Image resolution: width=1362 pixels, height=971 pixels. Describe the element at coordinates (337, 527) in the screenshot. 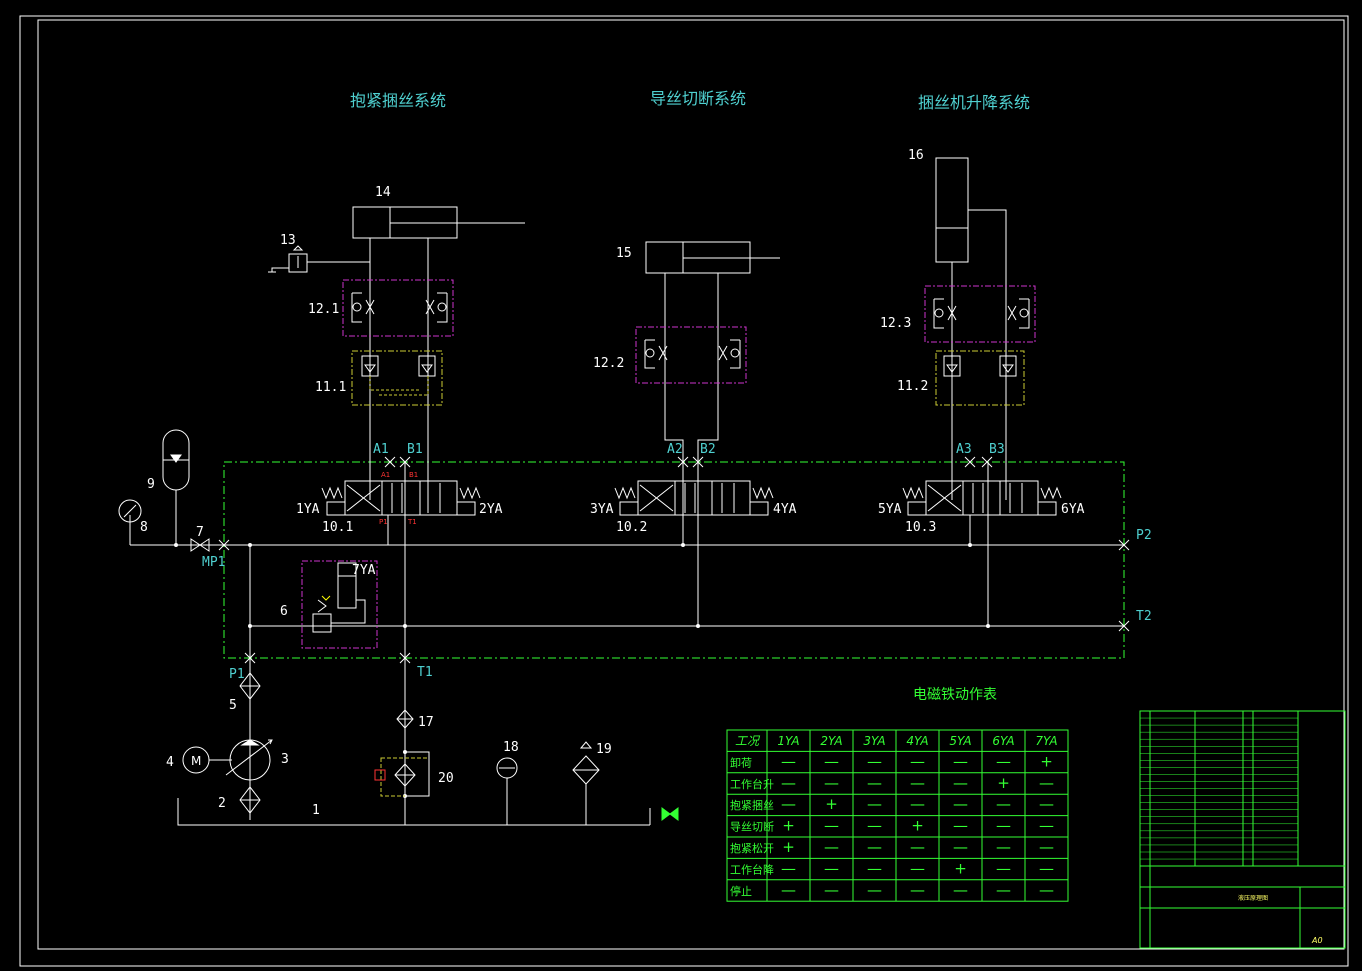

I see `label-10-1: 10.1` at that location.